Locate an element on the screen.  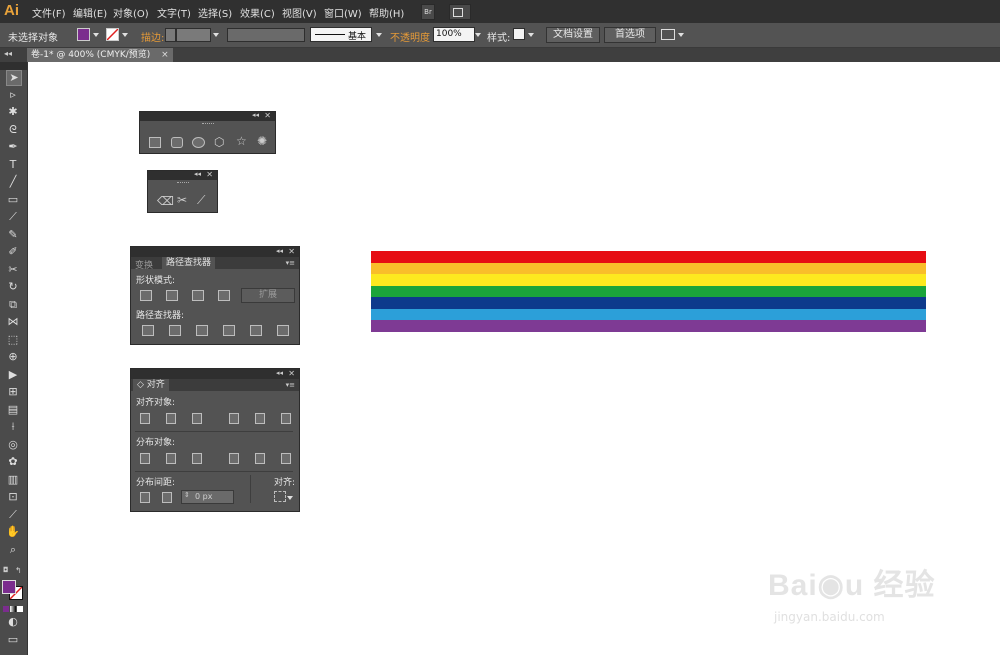
default-colors-icon: ◘ is located at coordinates (6, 570).